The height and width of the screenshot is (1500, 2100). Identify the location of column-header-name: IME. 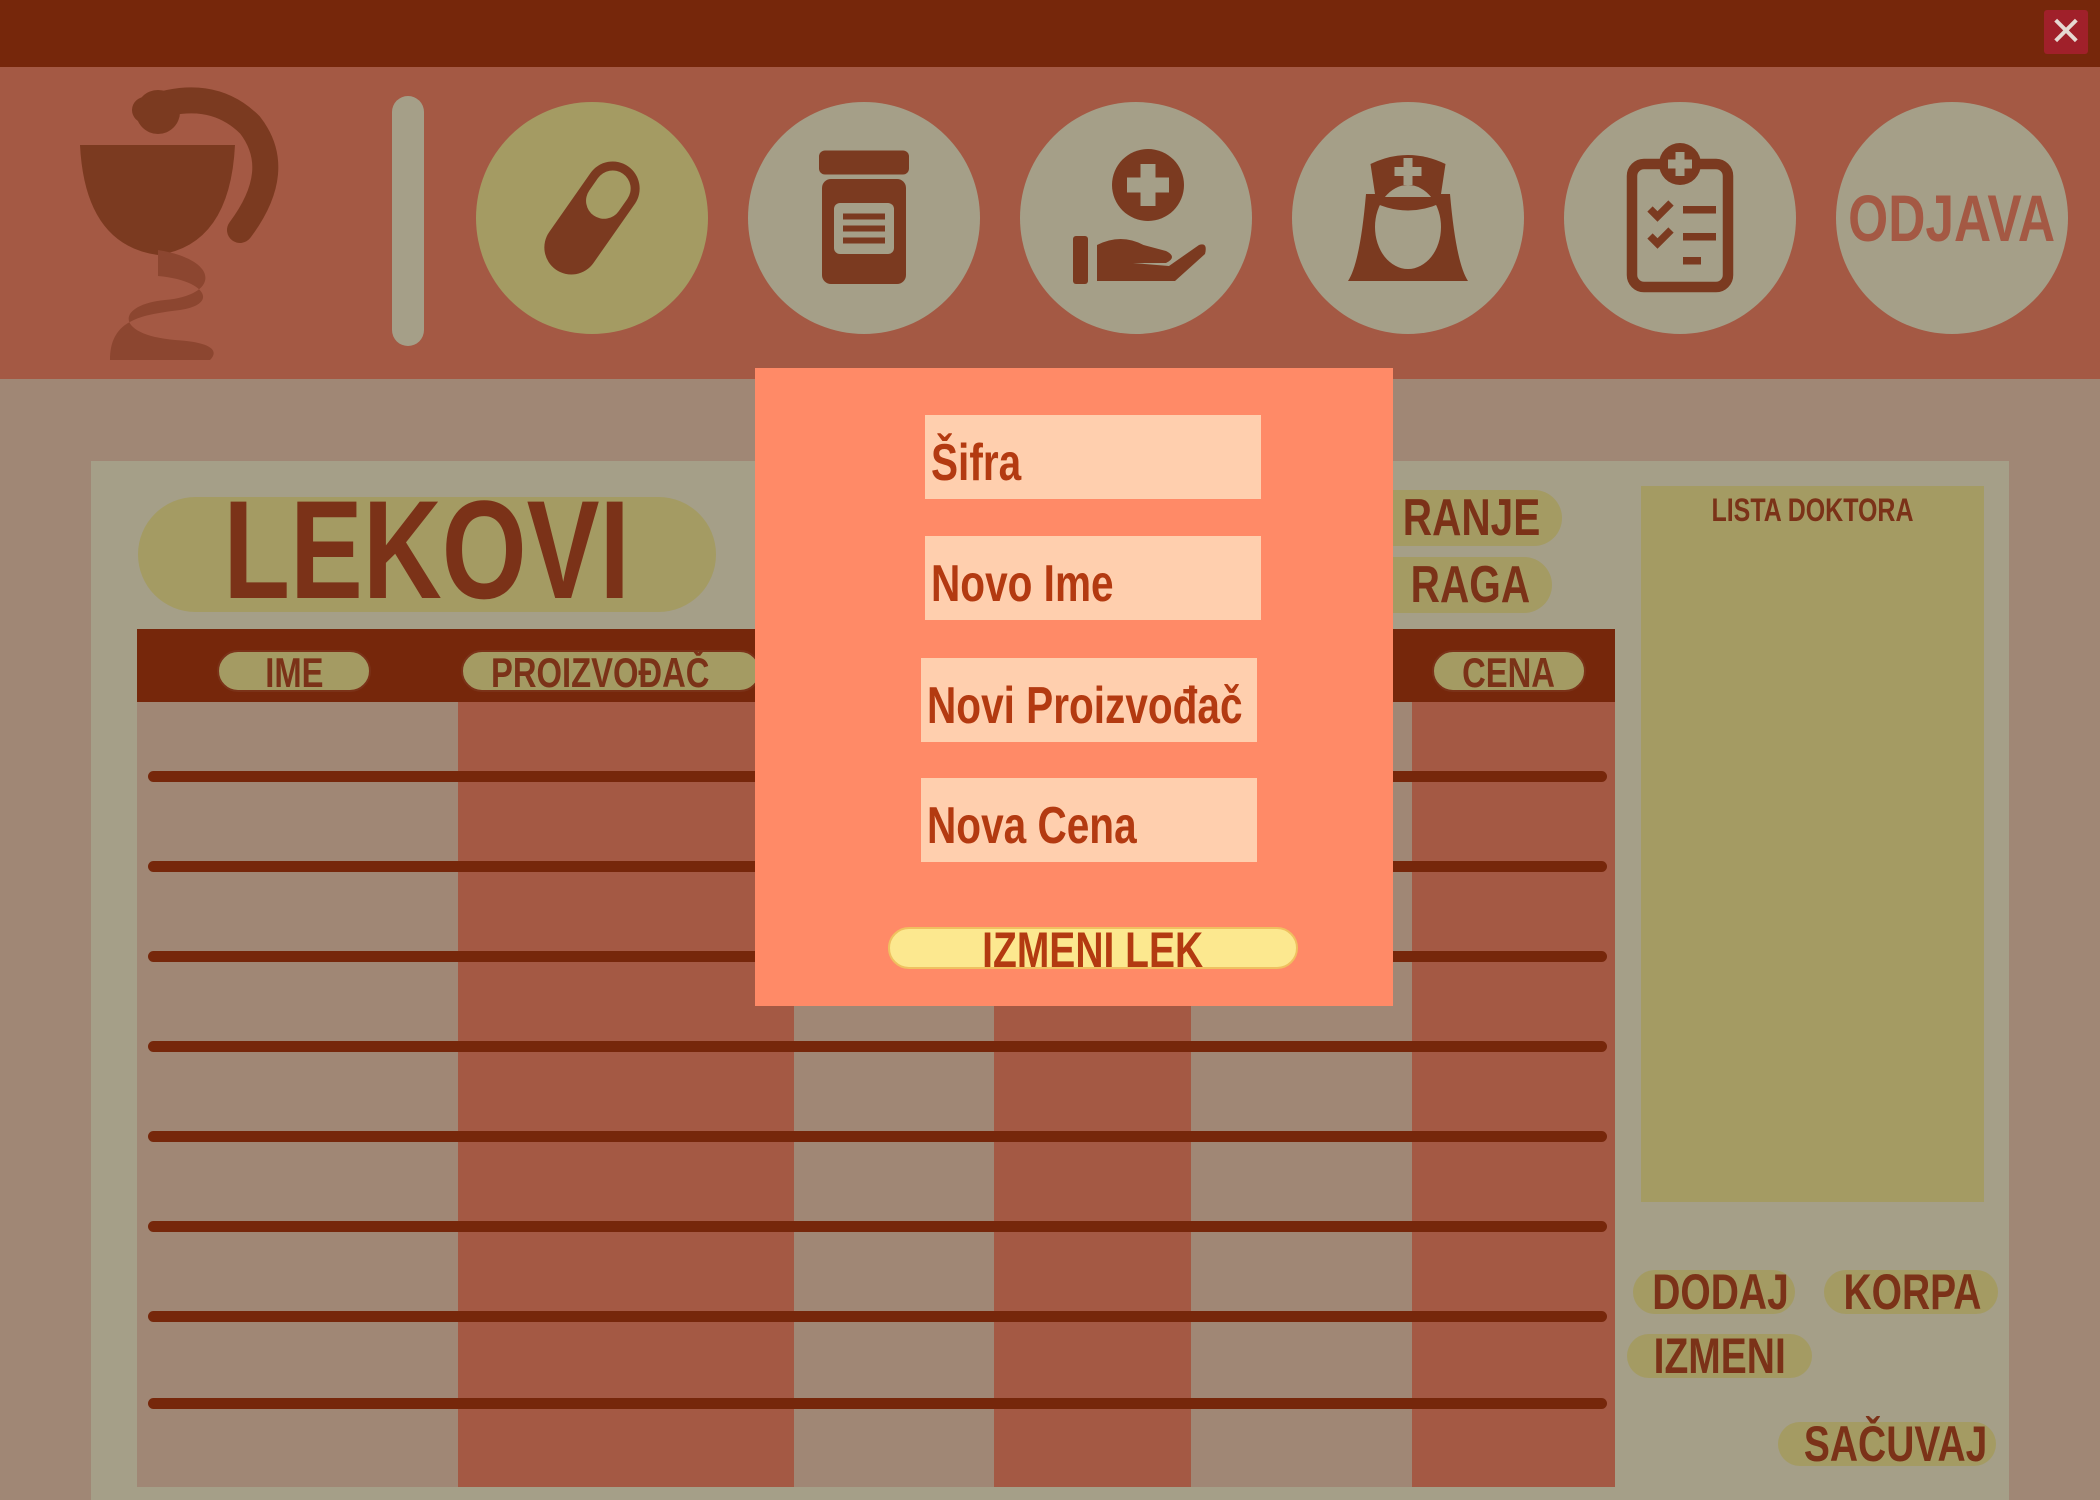
(294, 671).